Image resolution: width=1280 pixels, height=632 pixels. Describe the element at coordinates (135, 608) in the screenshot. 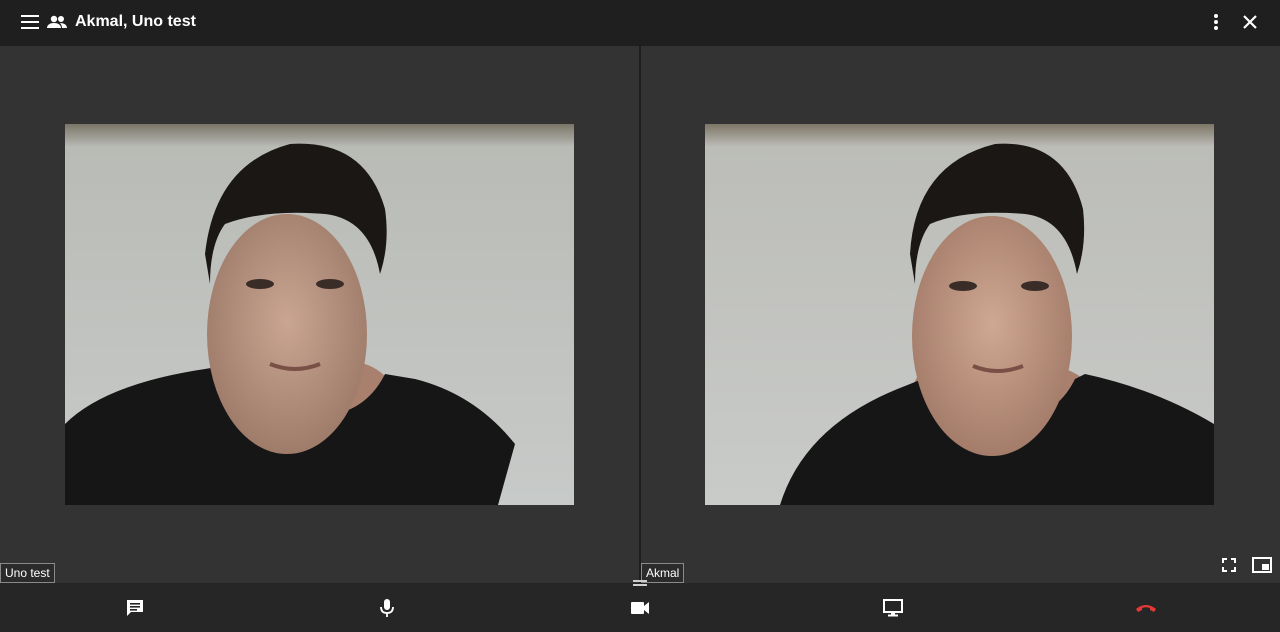

I see `chat-icon` at that location.